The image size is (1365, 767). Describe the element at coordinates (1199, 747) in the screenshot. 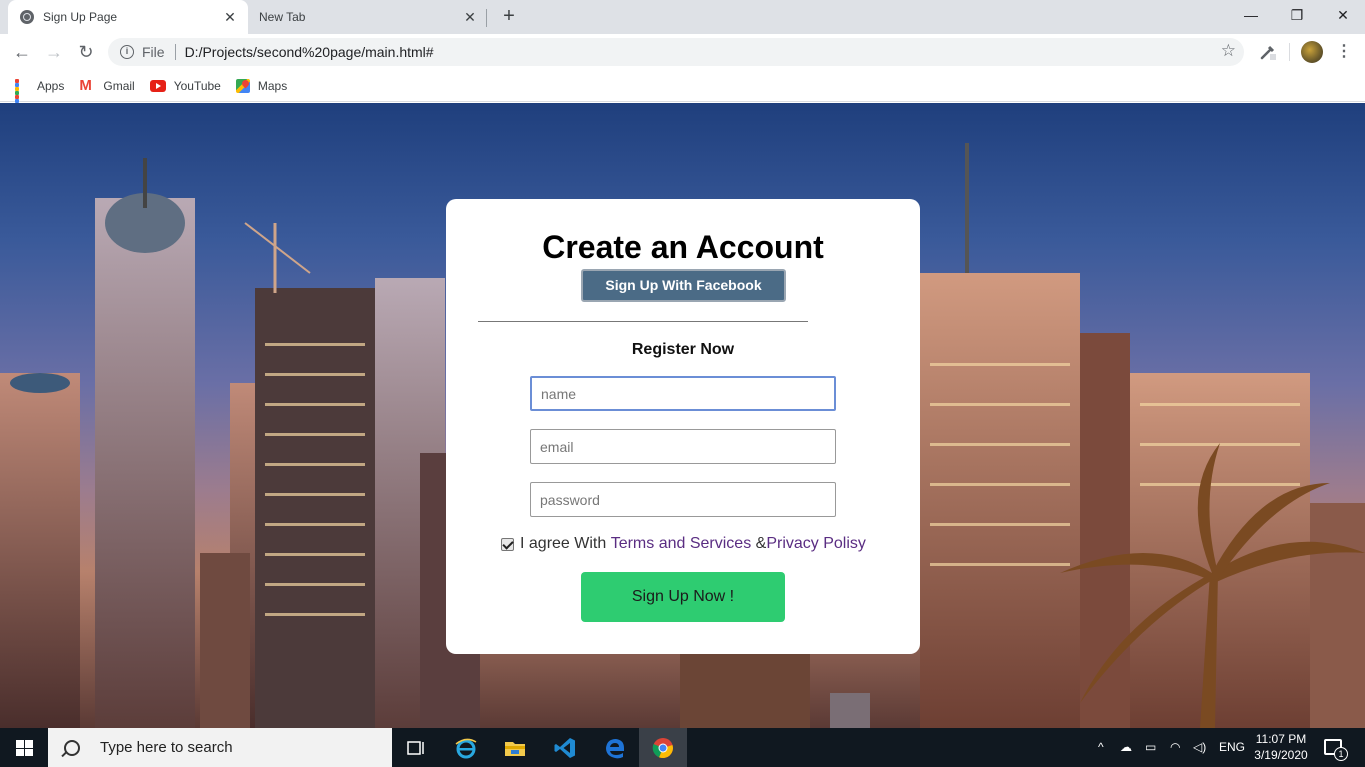

I see `volume-icon: ◁)` at that location.